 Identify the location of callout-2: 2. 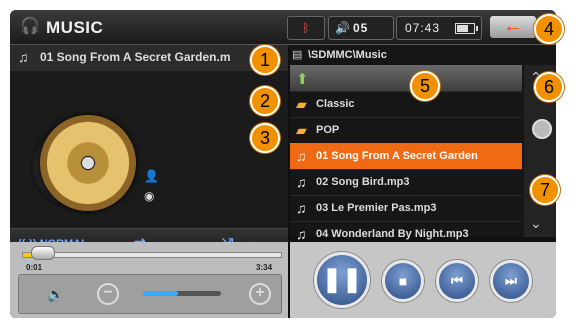
(265, 101).